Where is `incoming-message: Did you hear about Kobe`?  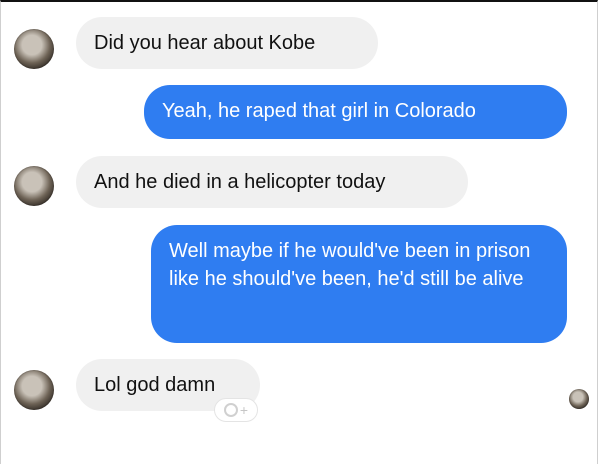
incoming-message: Did you hear about Kobe is located at coordinates (227, 43).